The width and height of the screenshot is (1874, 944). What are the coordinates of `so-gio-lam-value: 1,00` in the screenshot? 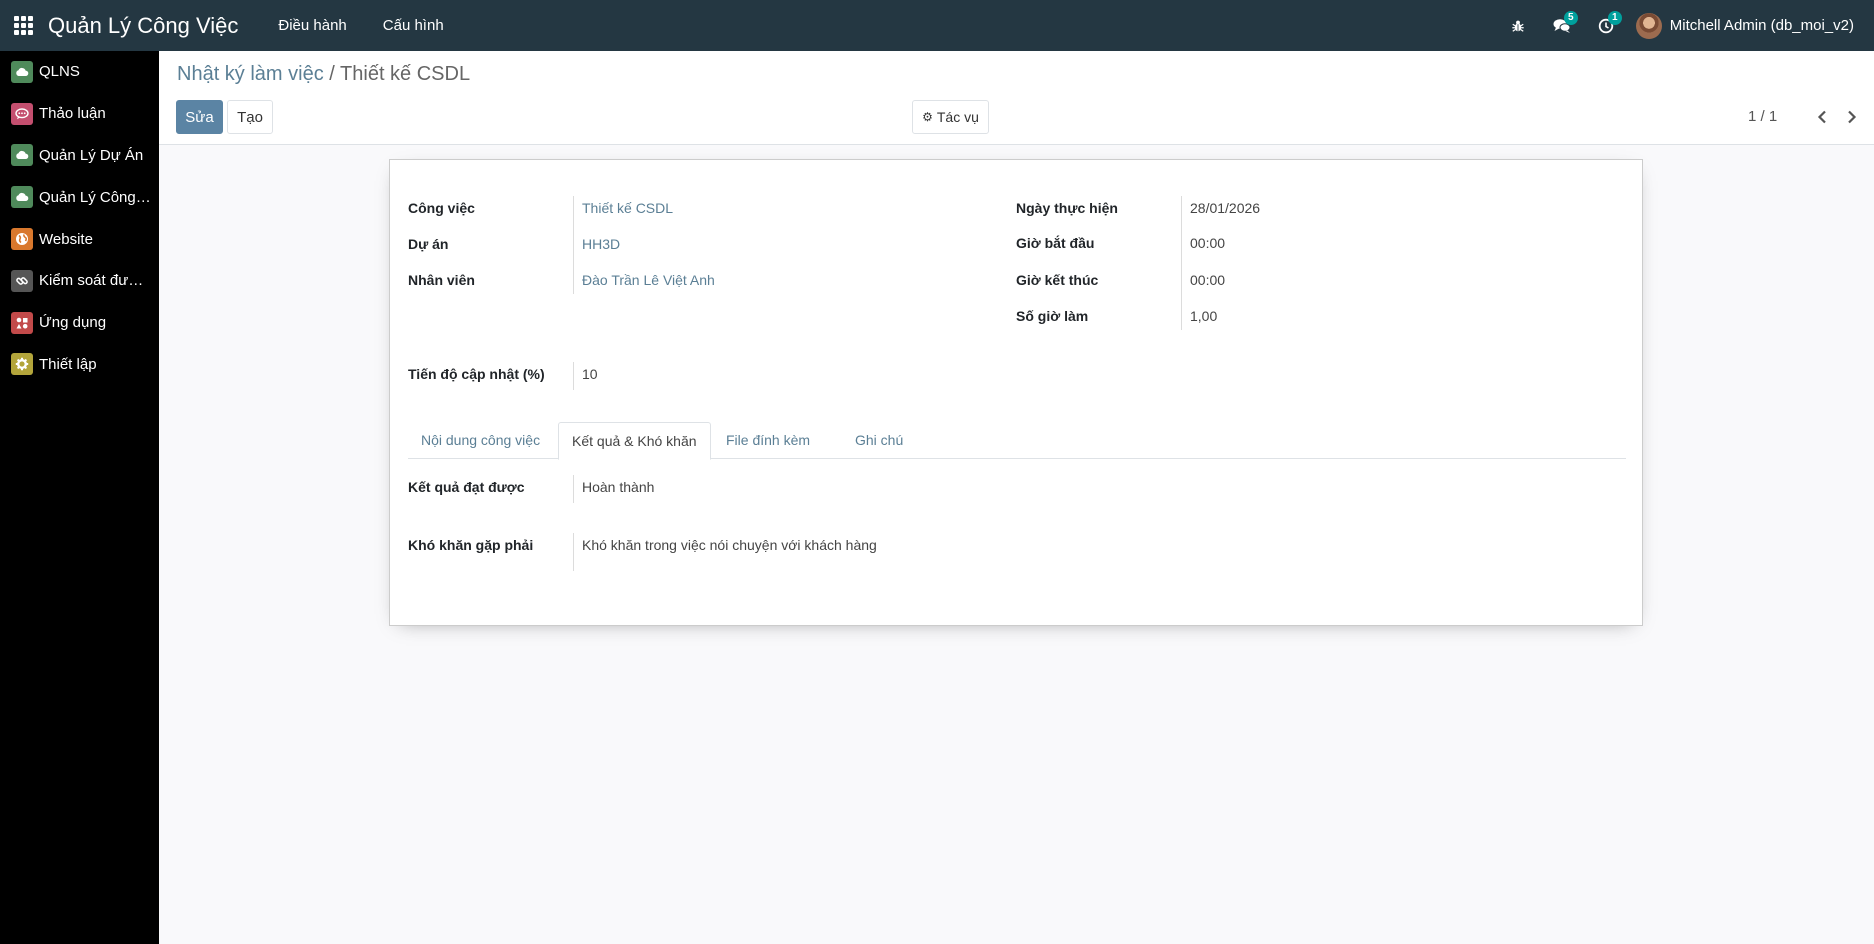 It's located at (1204, 316).